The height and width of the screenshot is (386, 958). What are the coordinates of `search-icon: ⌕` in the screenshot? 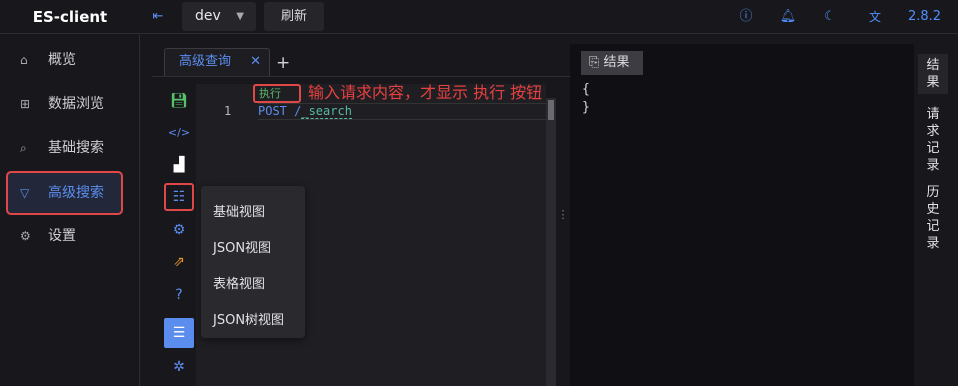 It's located at (23, 148).